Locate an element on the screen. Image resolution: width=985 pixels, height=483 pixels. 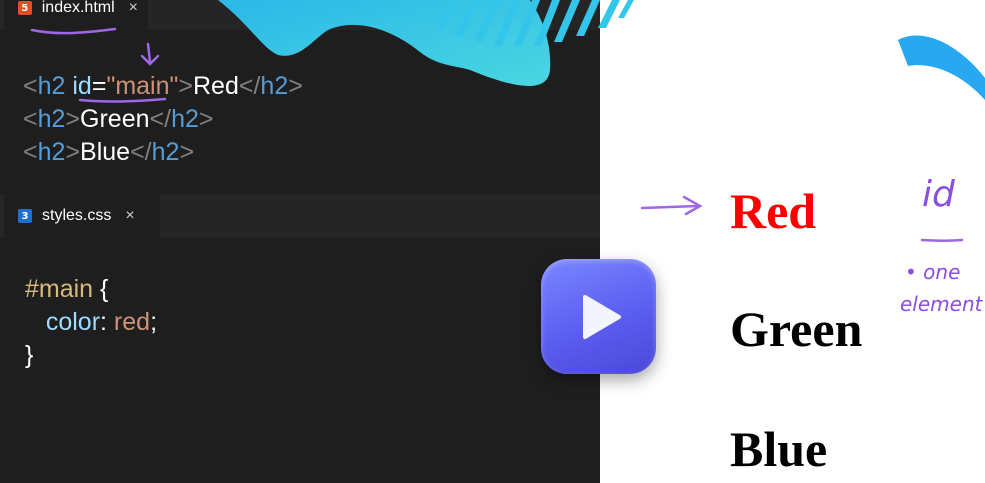
annotation-one: • one is located at coordinates (933, 272).